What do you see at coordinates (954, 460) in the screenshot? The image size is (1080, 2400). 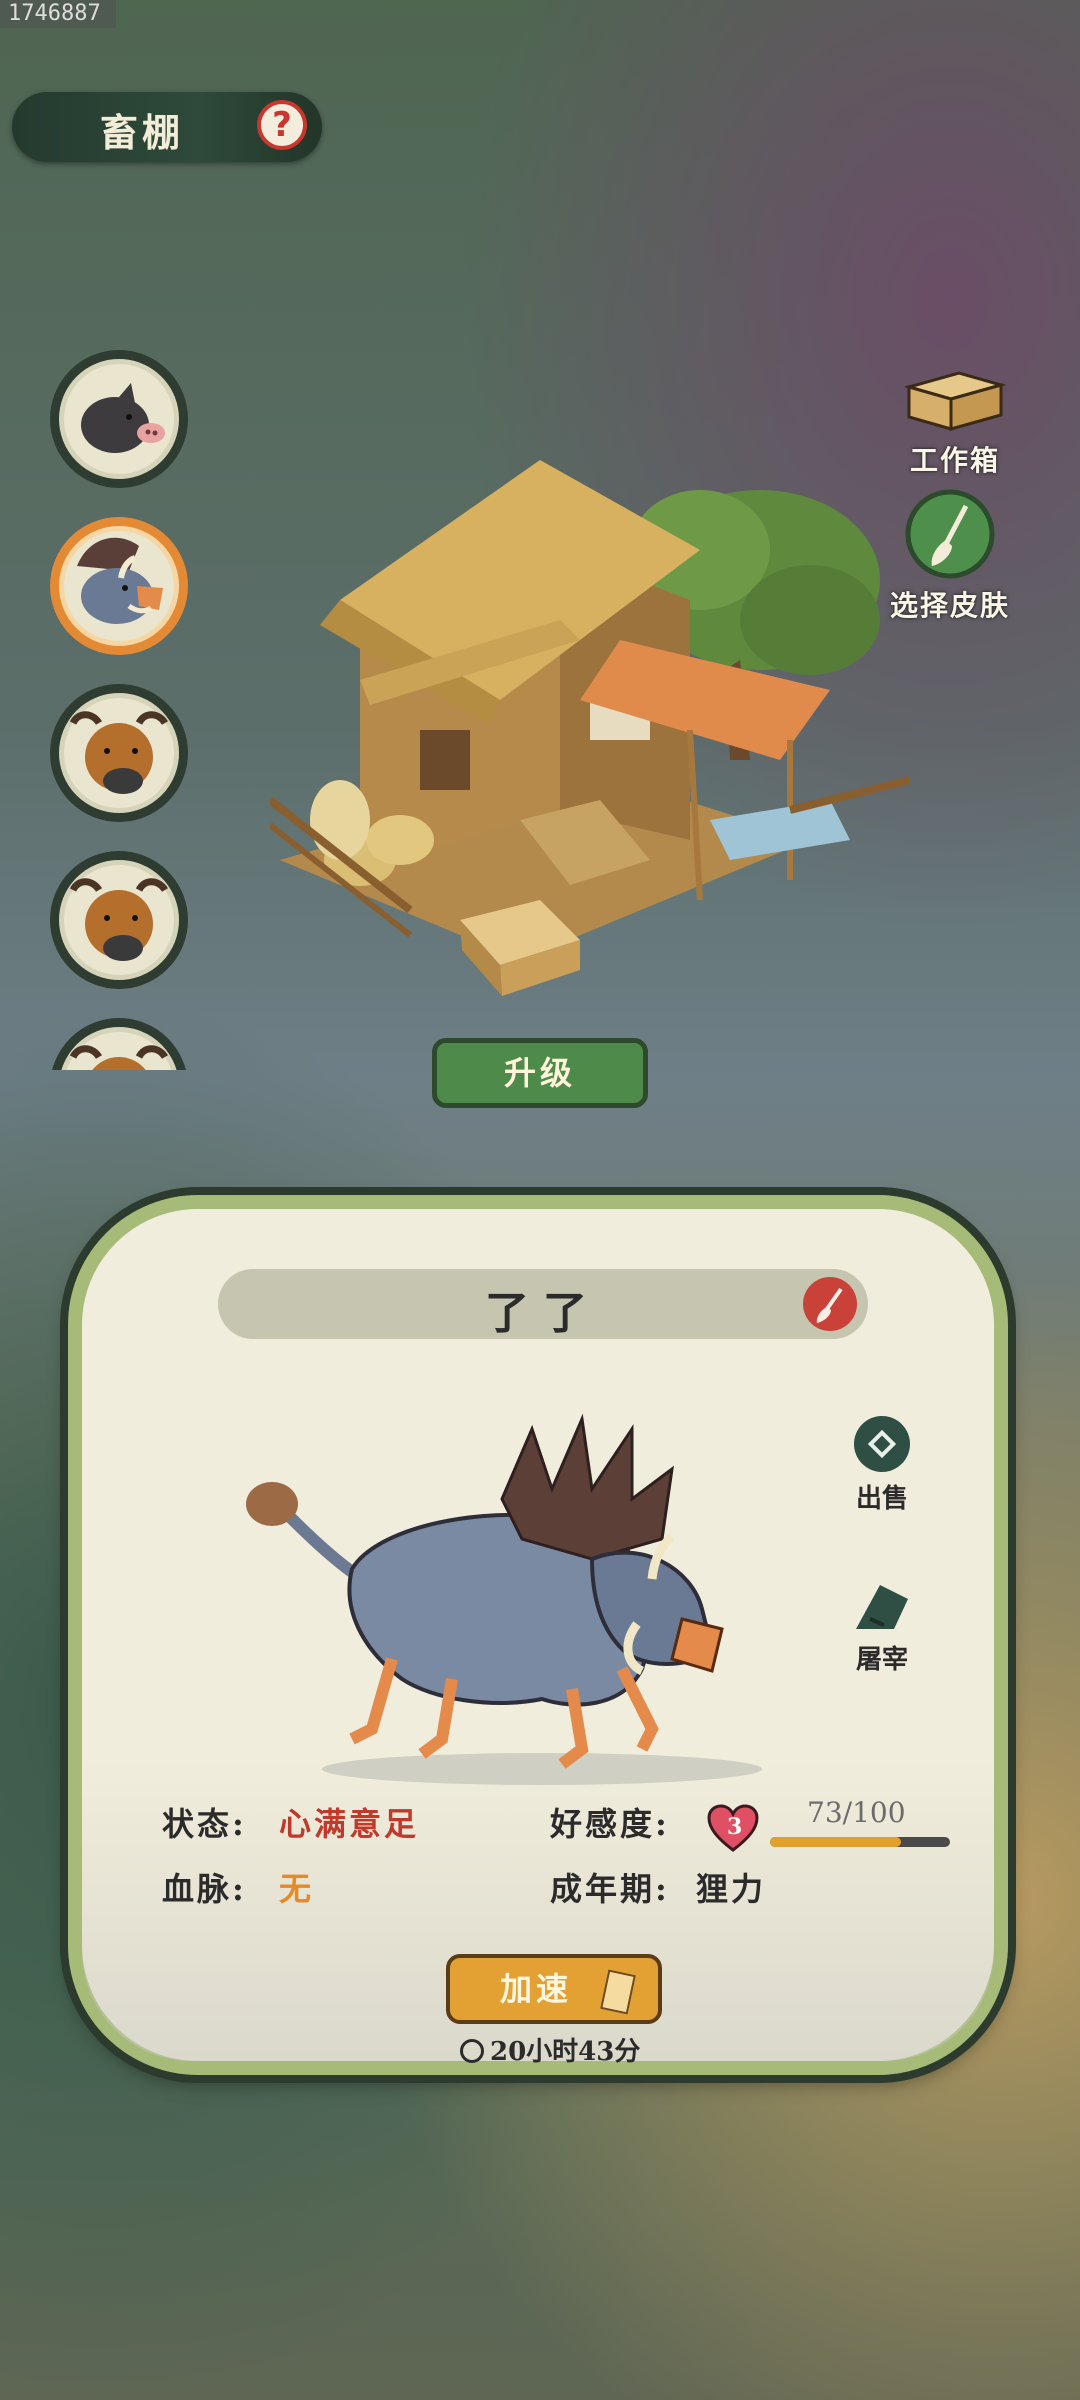 I see `toolbox-label: 工作箱` at bounding box center [954, 460].